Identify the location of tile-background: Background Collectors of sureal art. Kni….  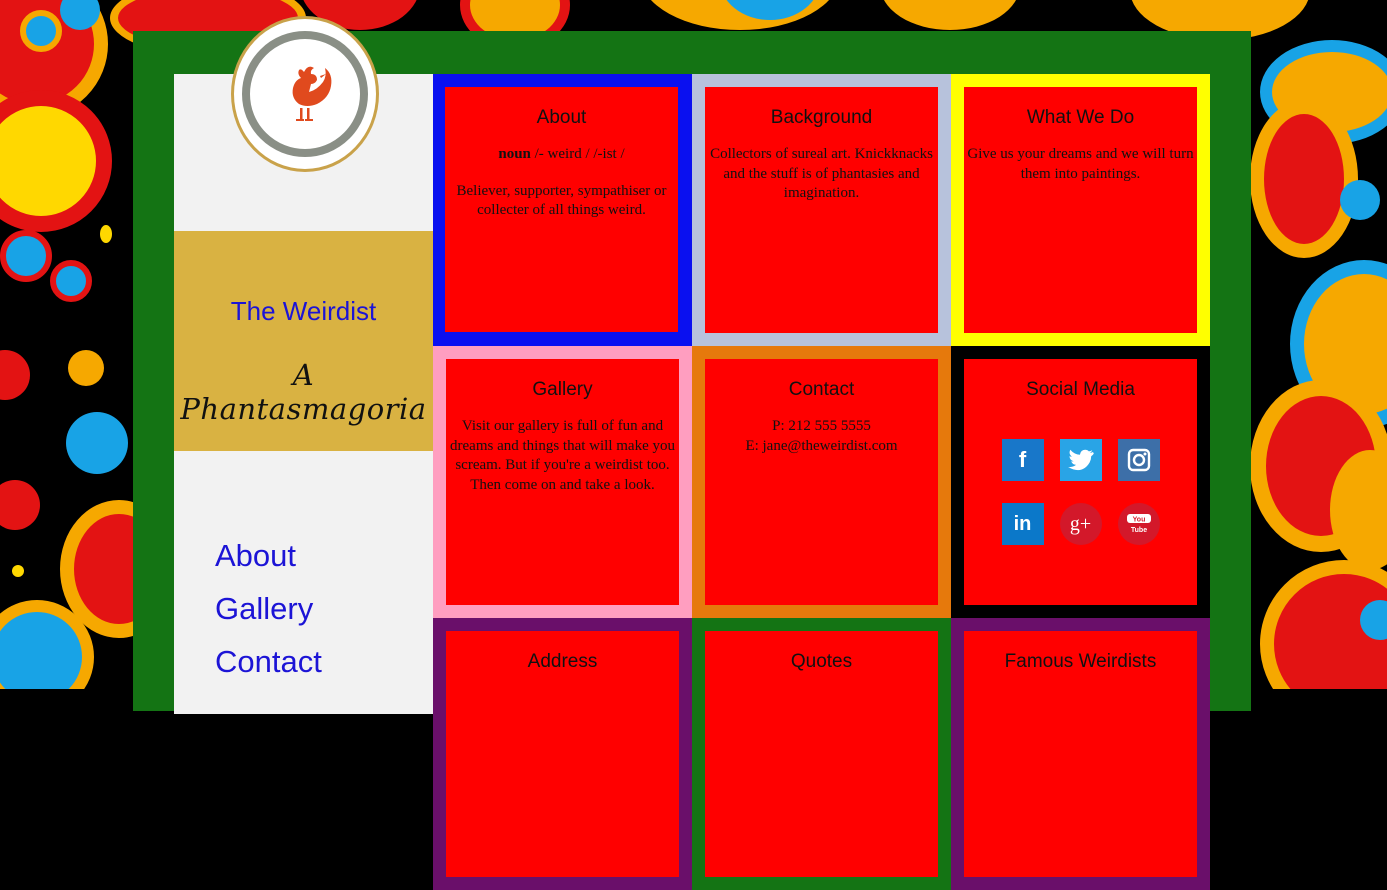
(821, 210).